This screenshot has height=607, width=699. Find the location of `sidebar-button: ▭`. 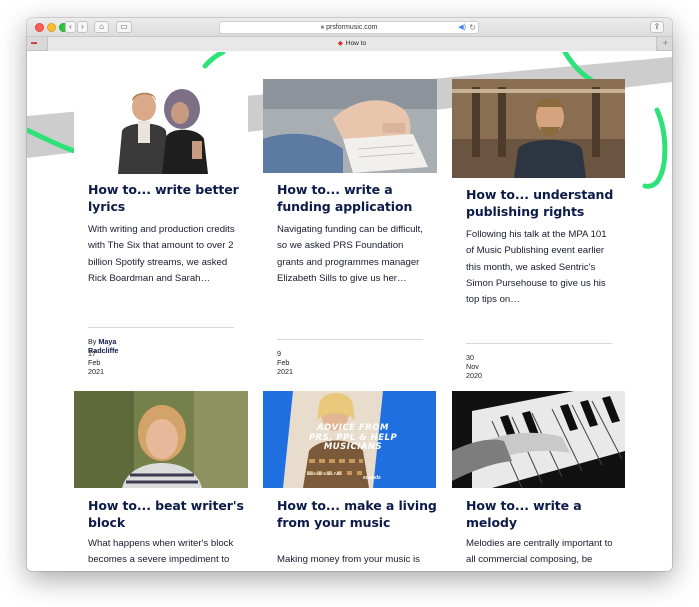

sidebar-button: ▭ is located at coordinates (124, 27).